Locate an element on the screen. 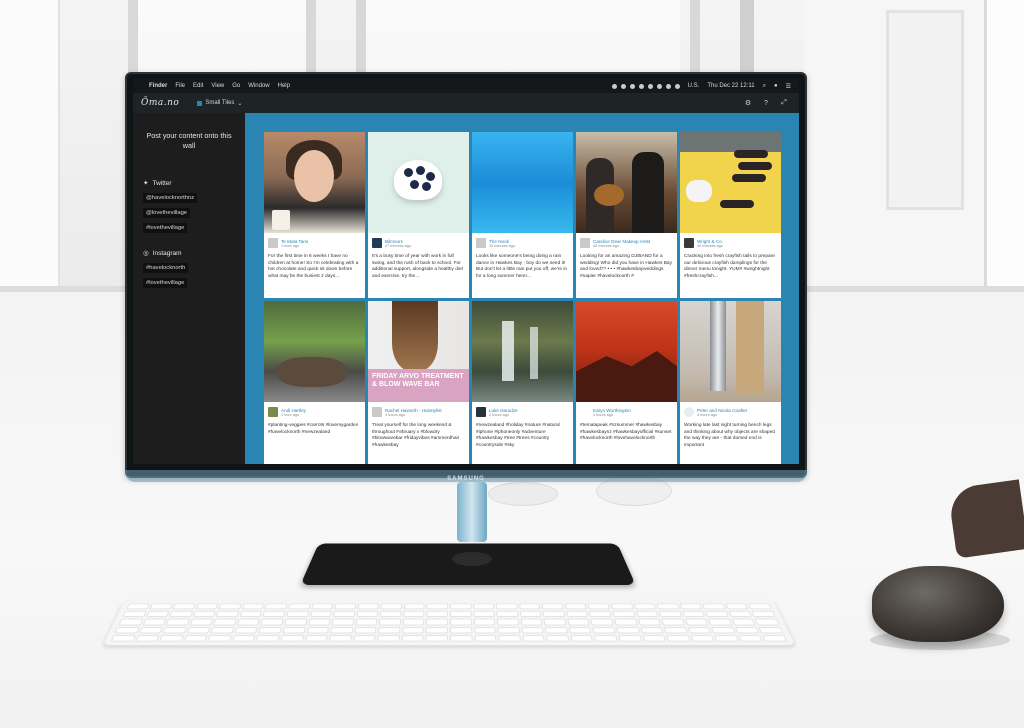 This screenshot has height=728, width=1024. twitter-tag: #lovethevillage is located at coordinates (165, 228).